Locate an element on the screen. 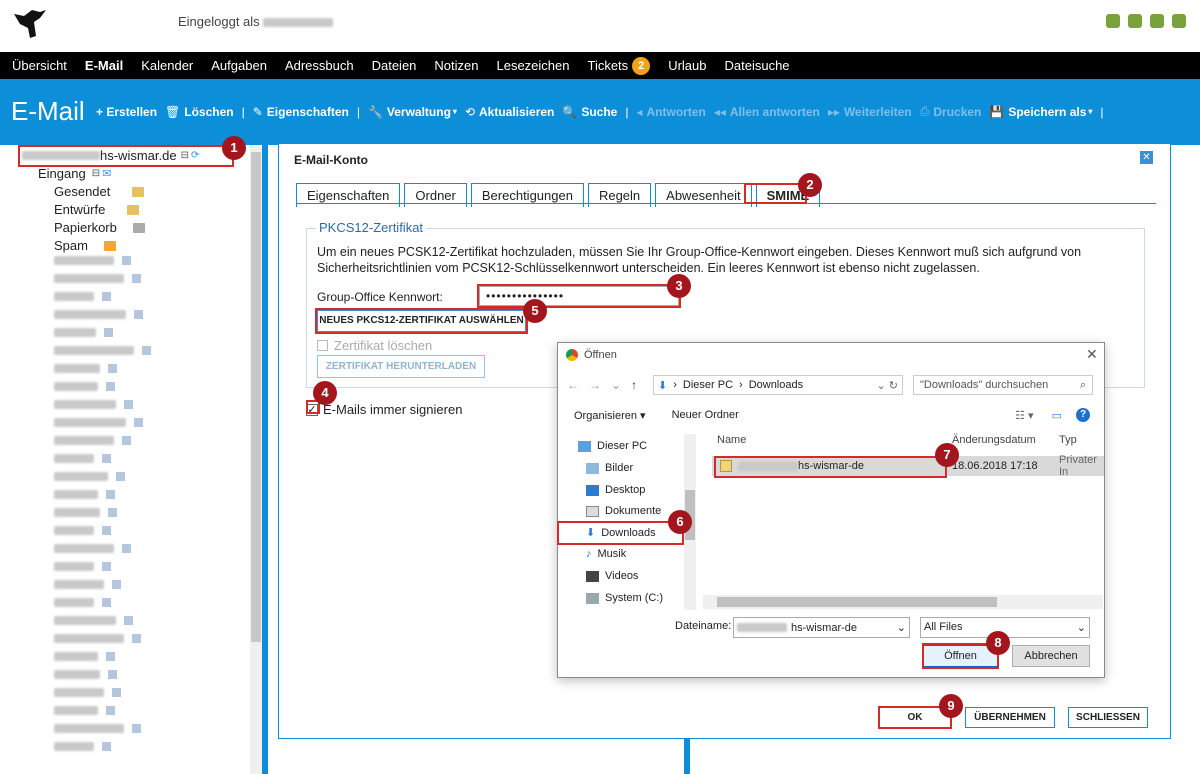  new-folder-button: Neuer Ordner is located at coordinates (705, 415).